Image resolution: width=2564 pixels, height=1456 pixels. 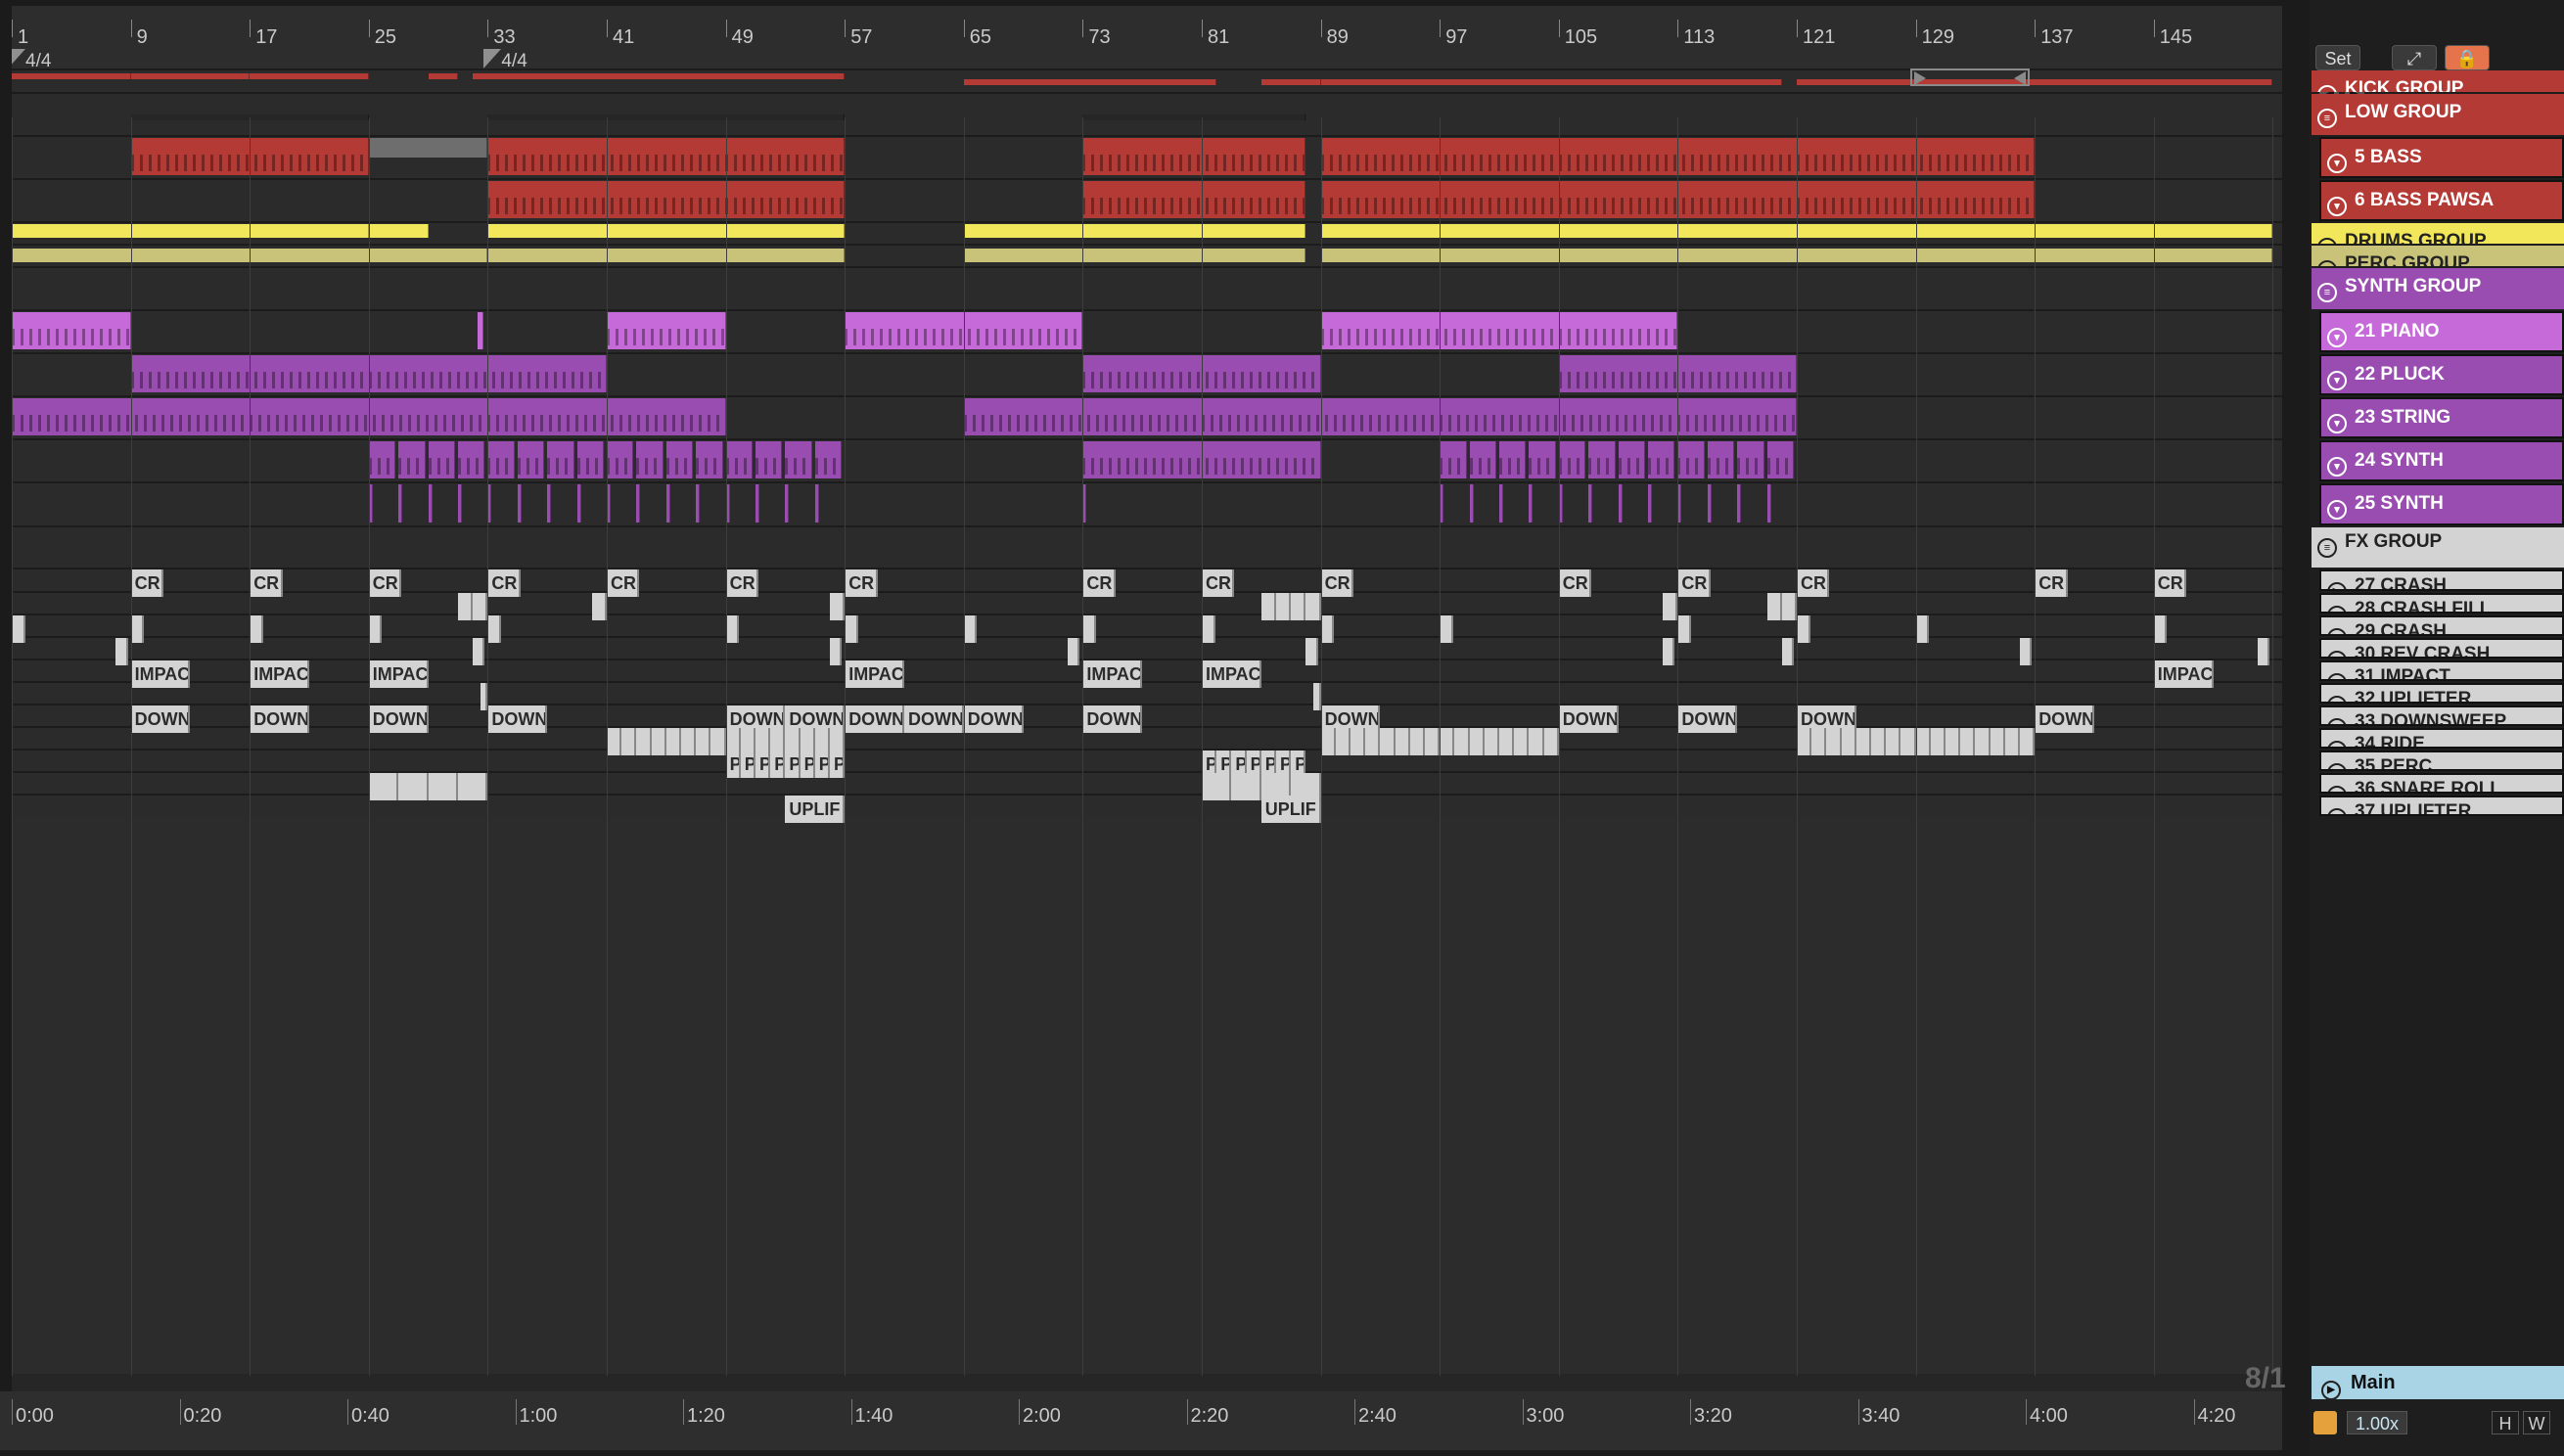 I want to click on expand-icon: ⤢, so click(x=2414, y=57).